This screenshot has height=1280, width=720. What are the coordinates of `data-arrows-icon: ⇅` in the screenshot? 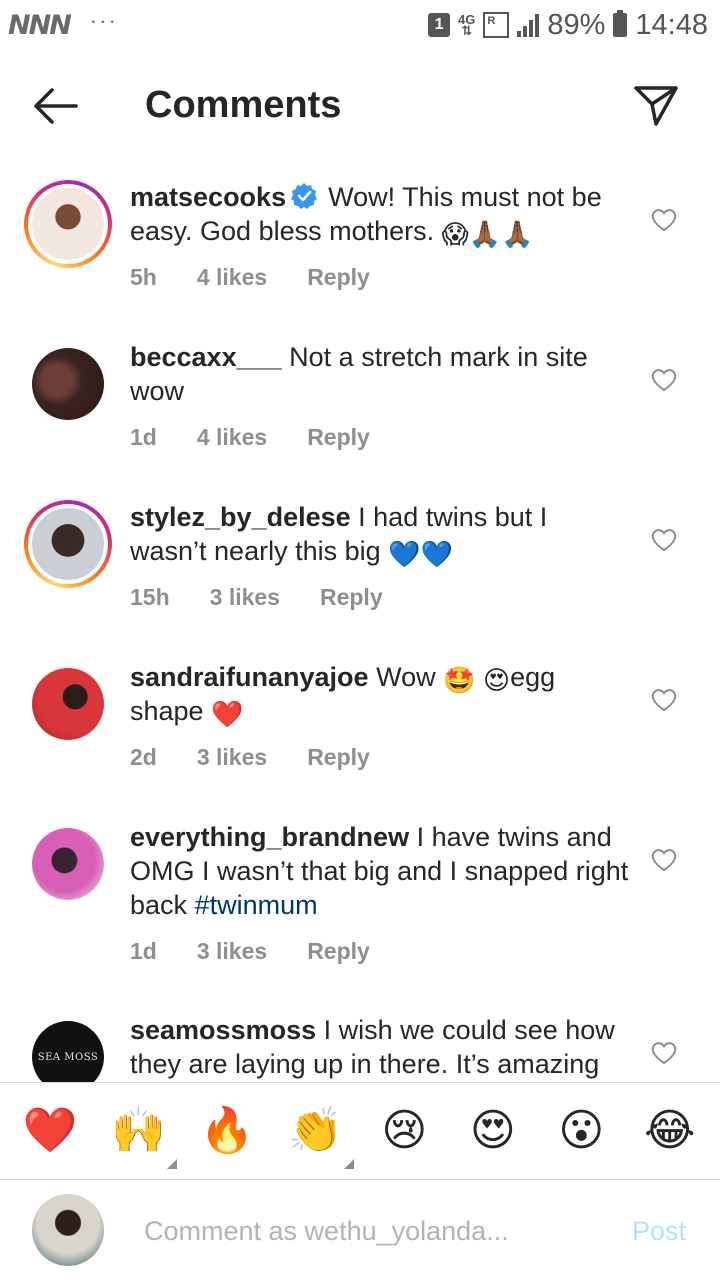 It's located at (467, 30).